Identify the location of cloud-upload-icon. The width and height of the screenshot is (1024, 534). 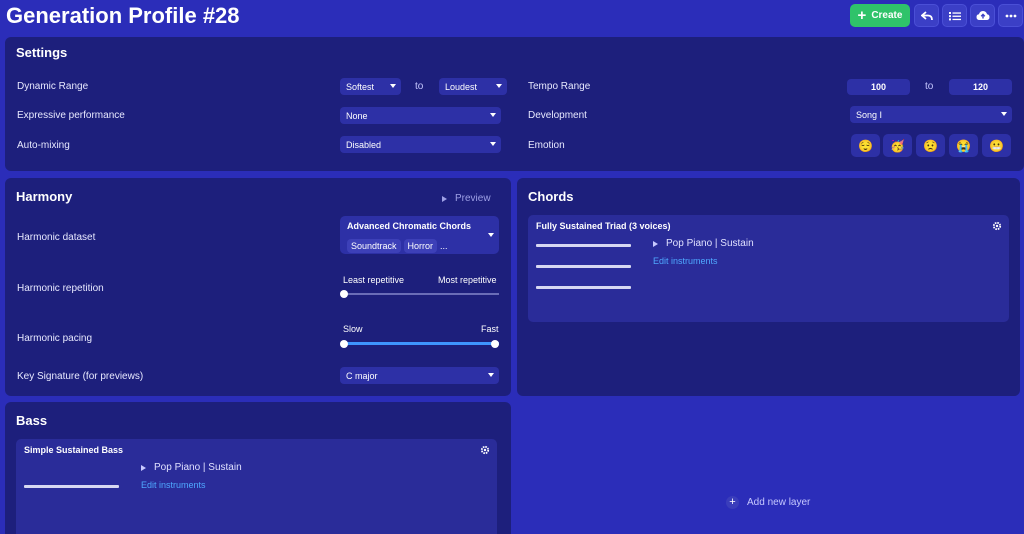
(982, 15).